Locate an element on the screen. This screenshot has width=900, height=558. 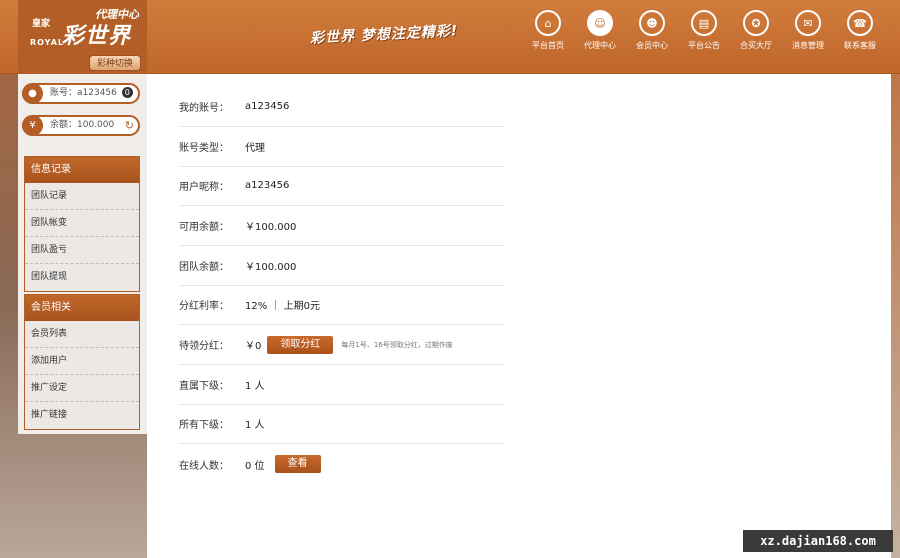
info-row: 待领分红： ￥0 领取分红 每月1号、16号领取分红，过期作废 is located at coordinates (342, 345).